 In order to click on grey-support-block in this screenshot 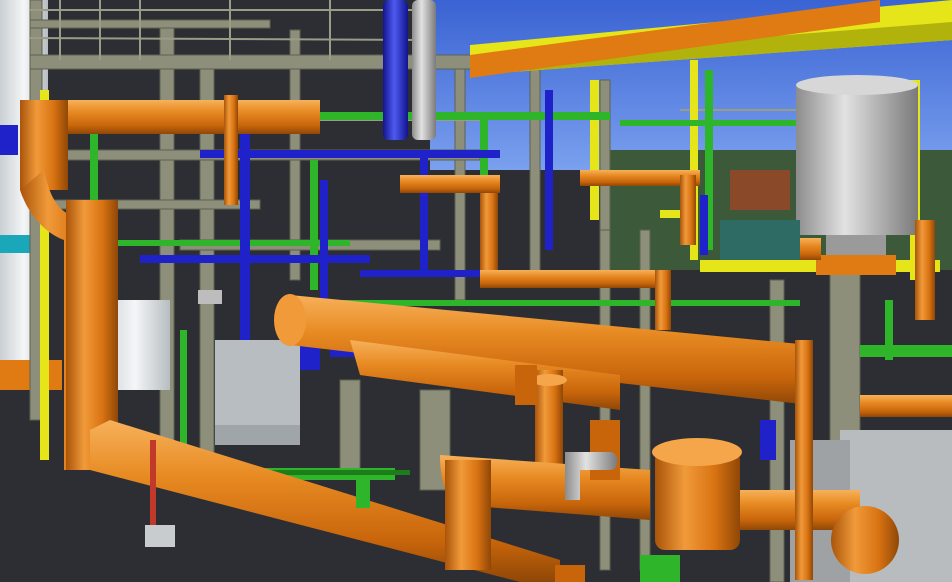, I will do `click(160, 536)`.